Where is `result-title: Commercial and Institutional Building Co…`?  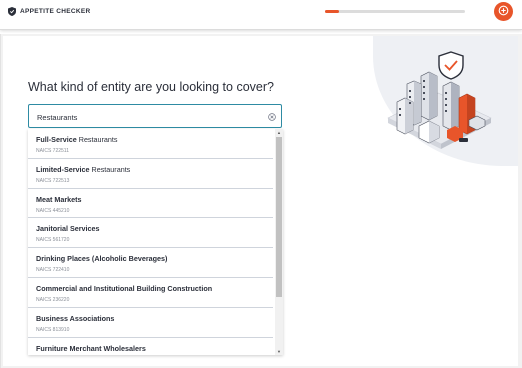
result-title: Commercial and Institutional Building Co… is located at coordinates (154, 288).